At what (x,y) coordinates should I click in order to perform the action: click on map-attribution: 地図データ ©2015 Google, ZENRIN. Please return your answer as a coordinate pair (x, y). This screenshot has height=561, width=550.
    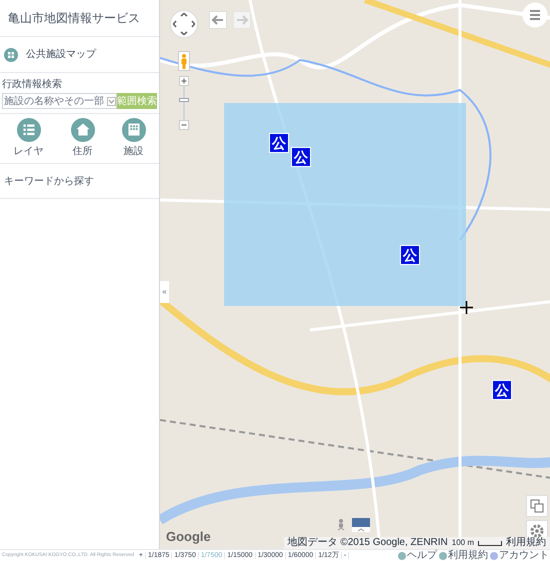
    Looking at the image, I should click on (368, 543).